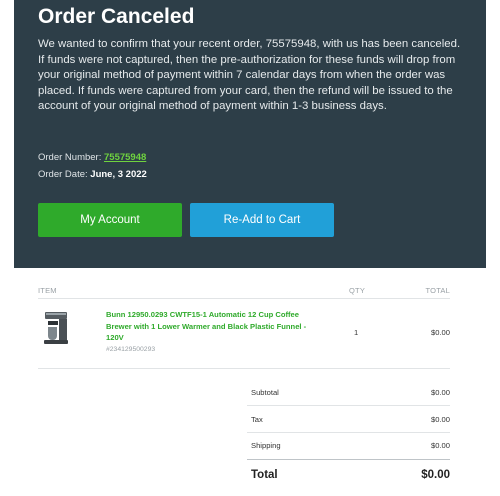 The image size is (500, 496). I want to click on tax-label: Tax, so click(257, 419).